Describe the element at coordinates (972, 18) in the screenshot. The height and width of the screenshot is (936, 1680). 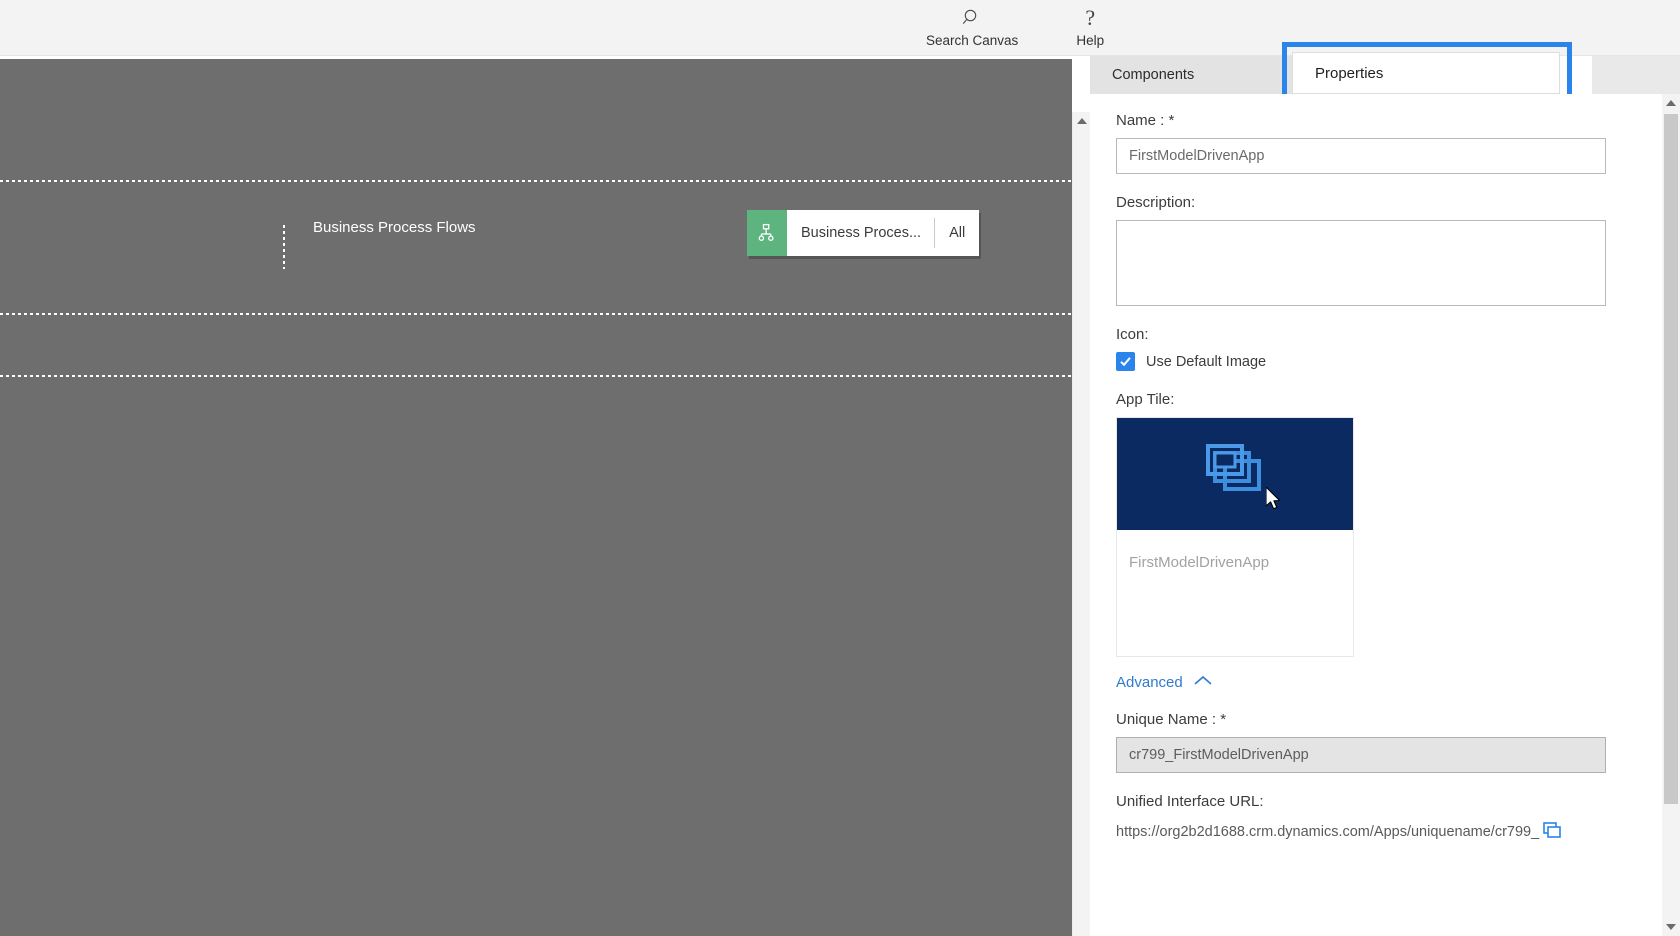
I see `search-icon` at that location.